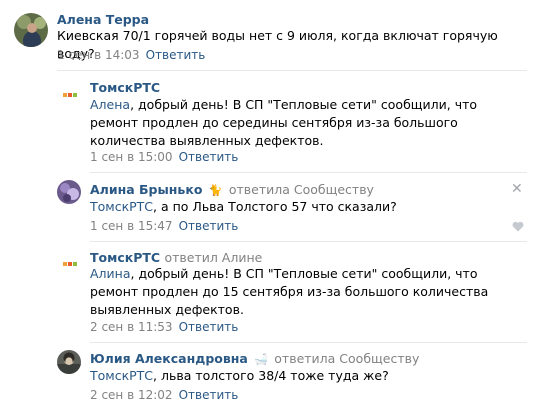 Image resolution: width=549 pixels, height=408 pixels. Describe the element at coordinates (125, 87) in the screenshot. I see `comment-author: ТомскРТС` at that location.